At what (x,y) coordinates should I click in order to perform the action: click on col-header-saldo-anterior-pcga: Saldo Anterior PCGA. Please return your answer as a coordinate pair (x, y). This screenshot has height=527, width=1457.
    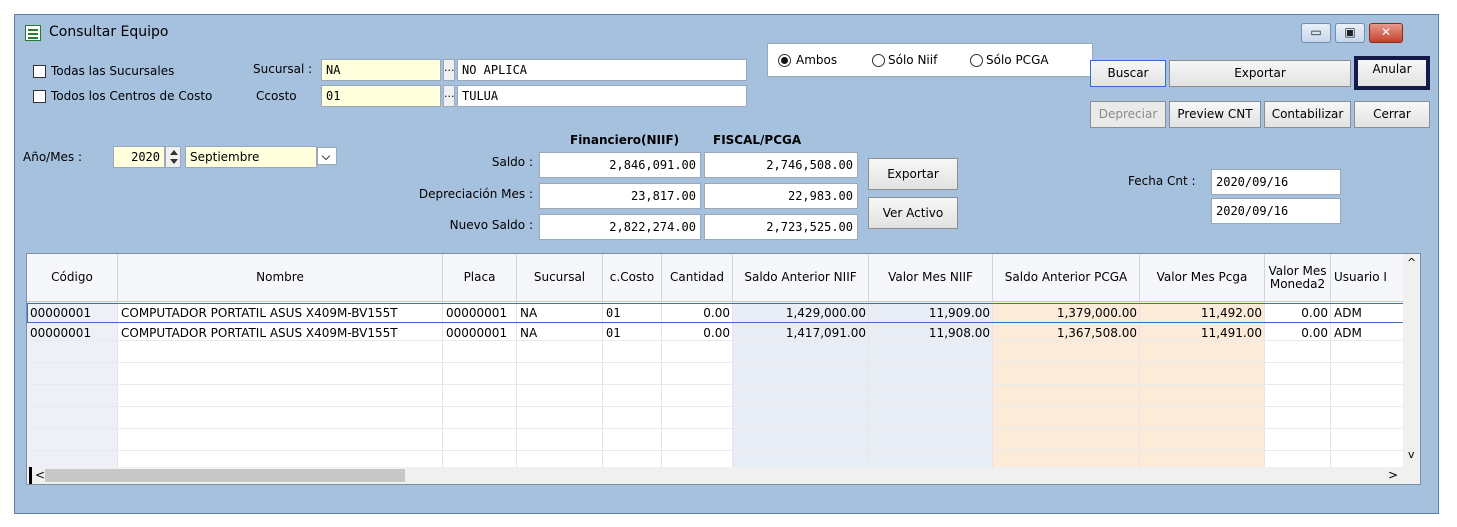
    Looking at the image, I should click on (1066, 278).